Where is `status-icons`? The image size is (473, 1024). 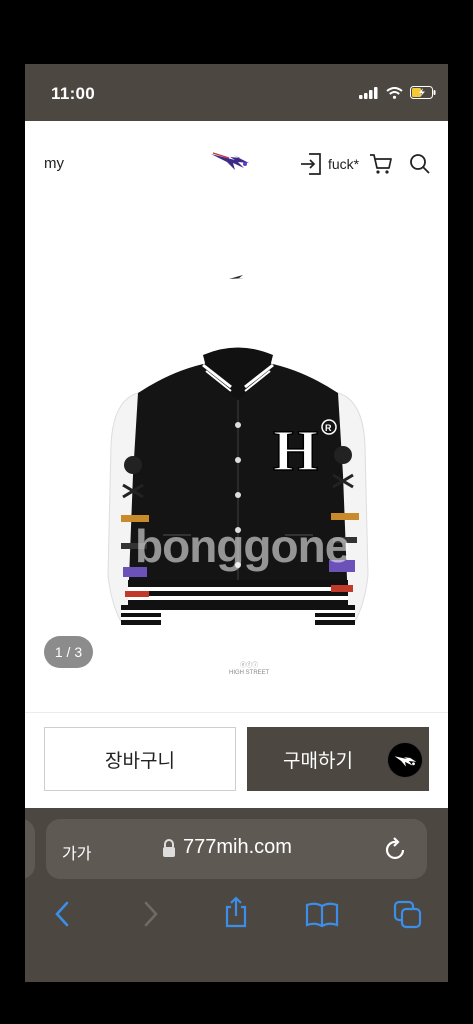
status-icons is located at coordinates (397, 92).